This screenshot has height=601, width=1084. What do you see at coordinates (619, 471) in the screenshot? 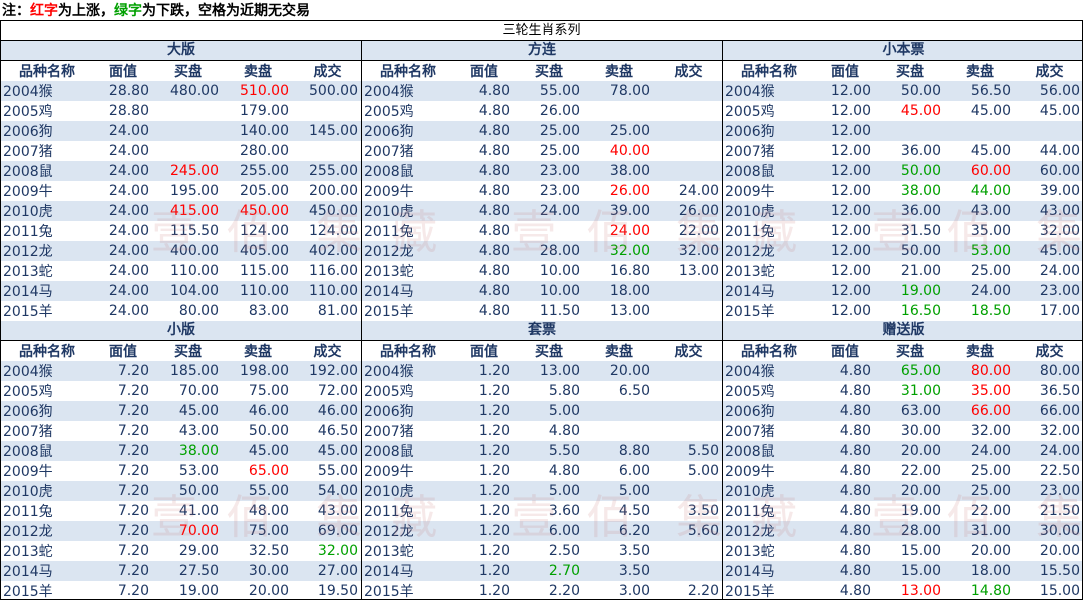
I see `cell-ask: 6.00` at bounding box center [619, 471].